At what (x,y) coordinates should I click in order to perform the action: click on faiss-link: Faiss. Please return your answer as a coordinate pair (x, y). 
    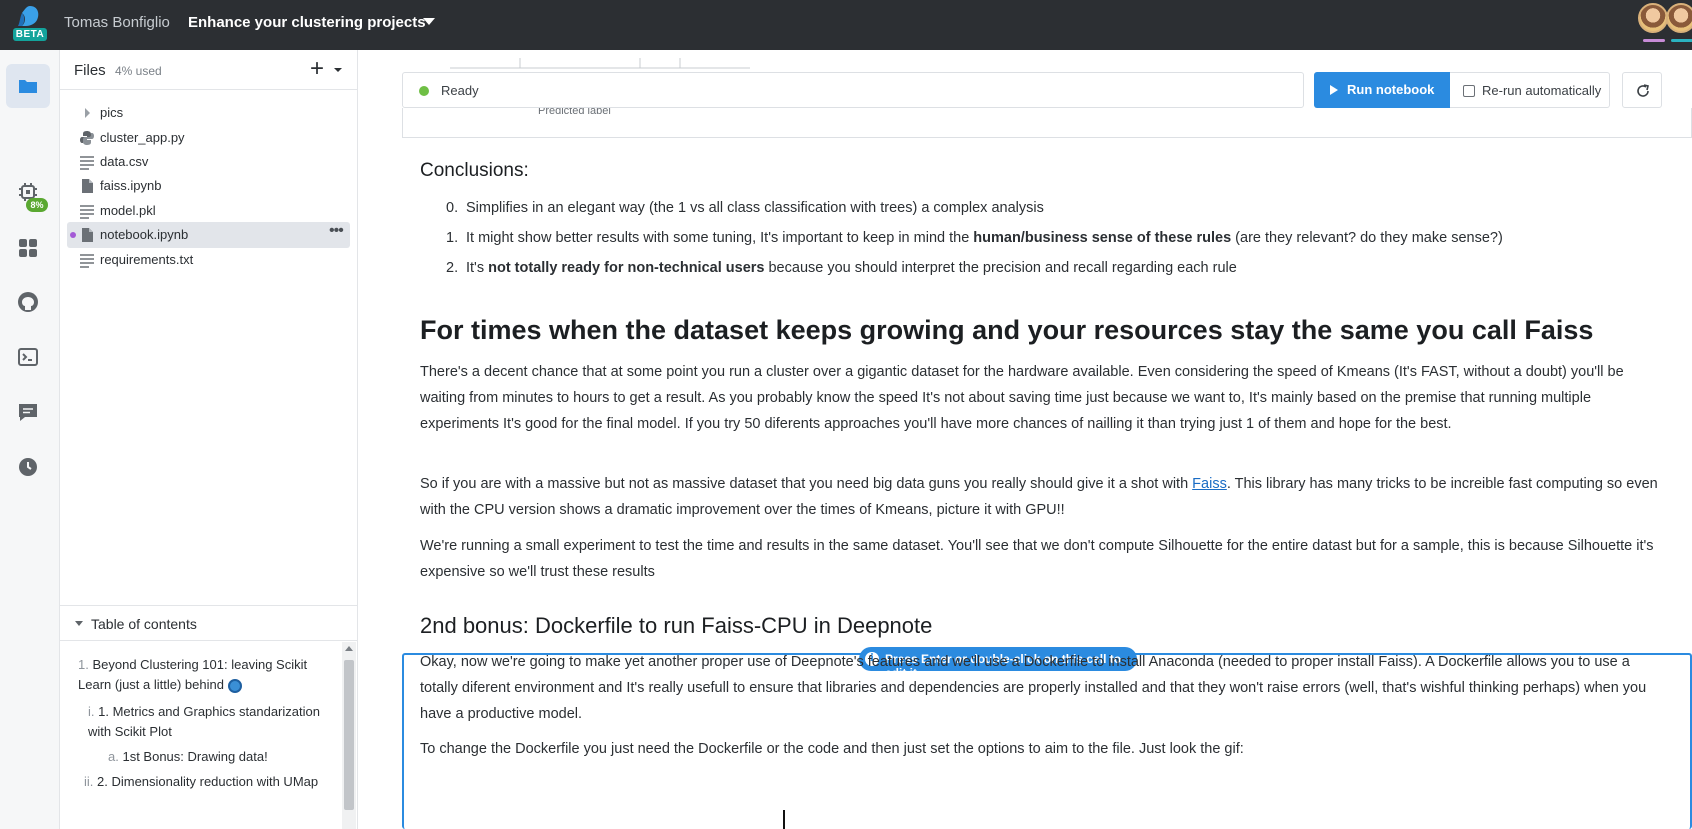
    Looking at the image, I should click on (1209, 484).